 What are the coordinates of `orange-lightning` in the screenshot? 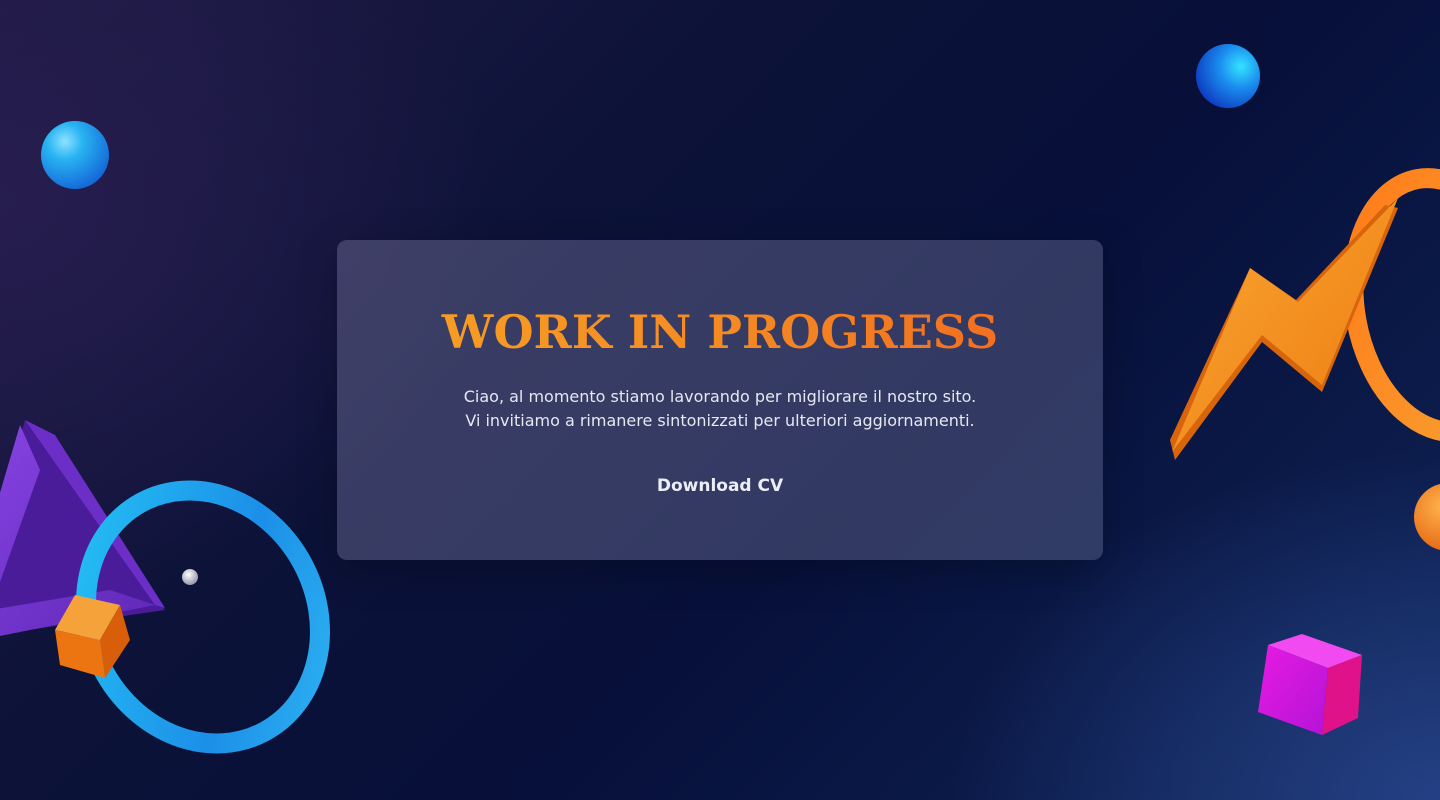 It's located at (1284, 329).